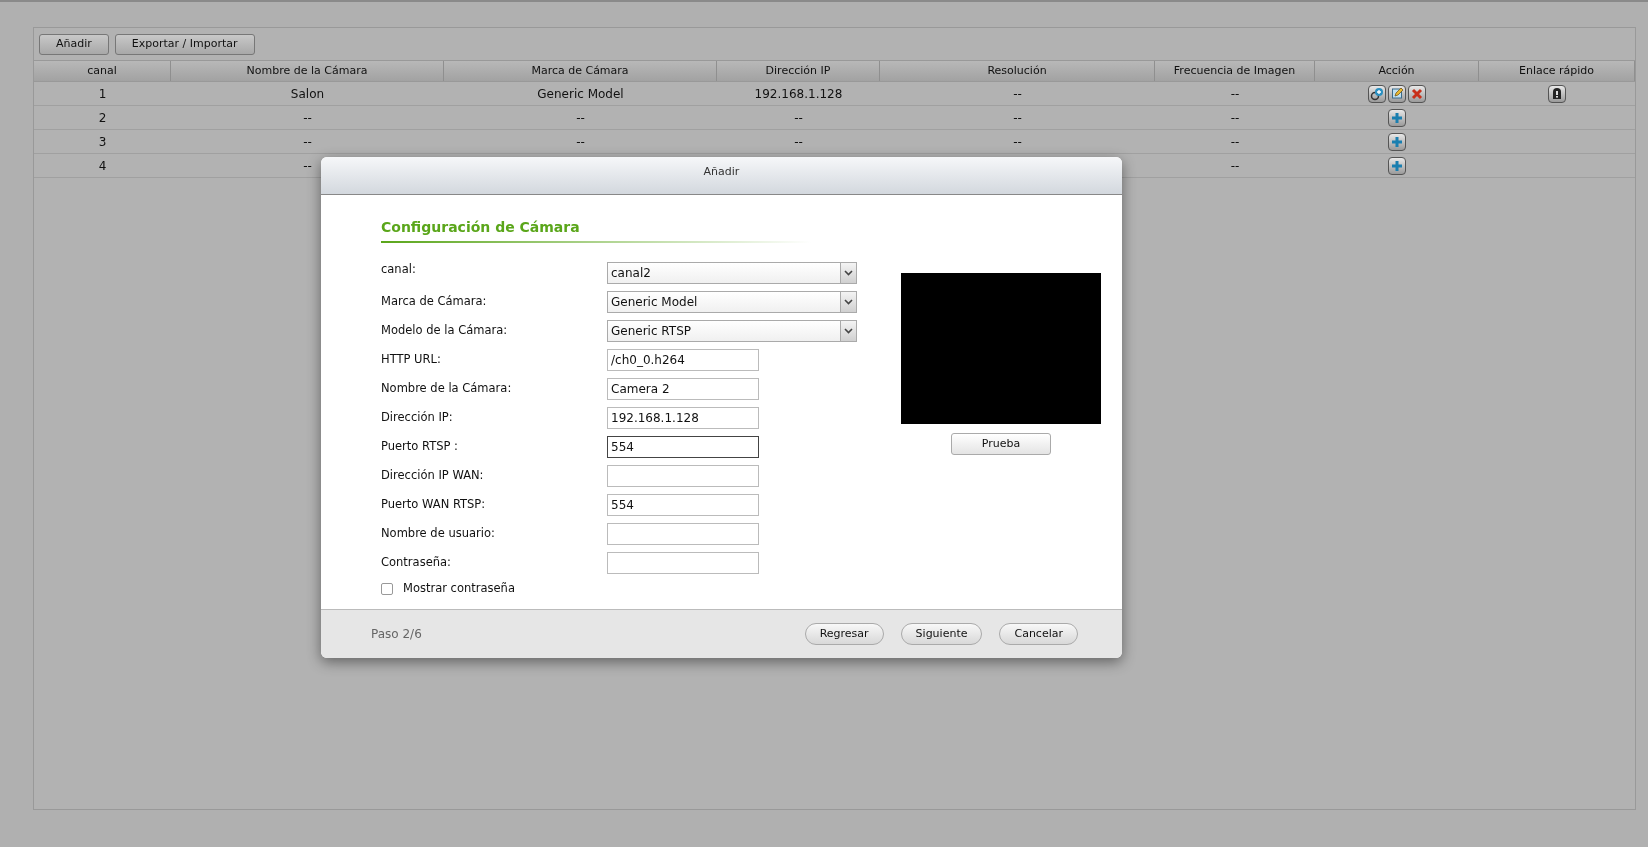 The height and width of the screenshot is (847, 1648). Describe the element at coordinates (433, 475) in the screenshot. I see `field-label: Dirección IP WAN:` at that location.